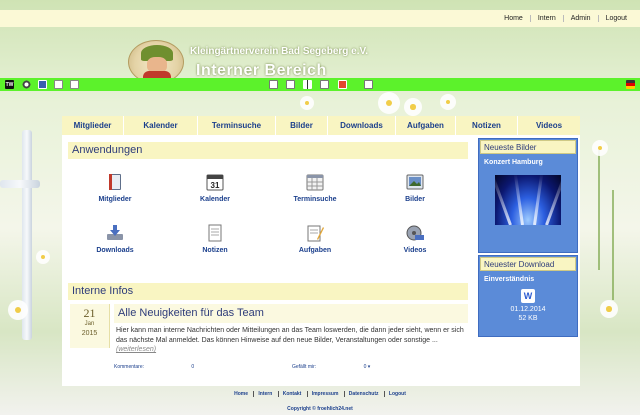 The height and width of the screenshot is (415, 640). Describe the element at coordinates (513, 18) in the screenshot. I see `top-nav-home: Home` at that location.